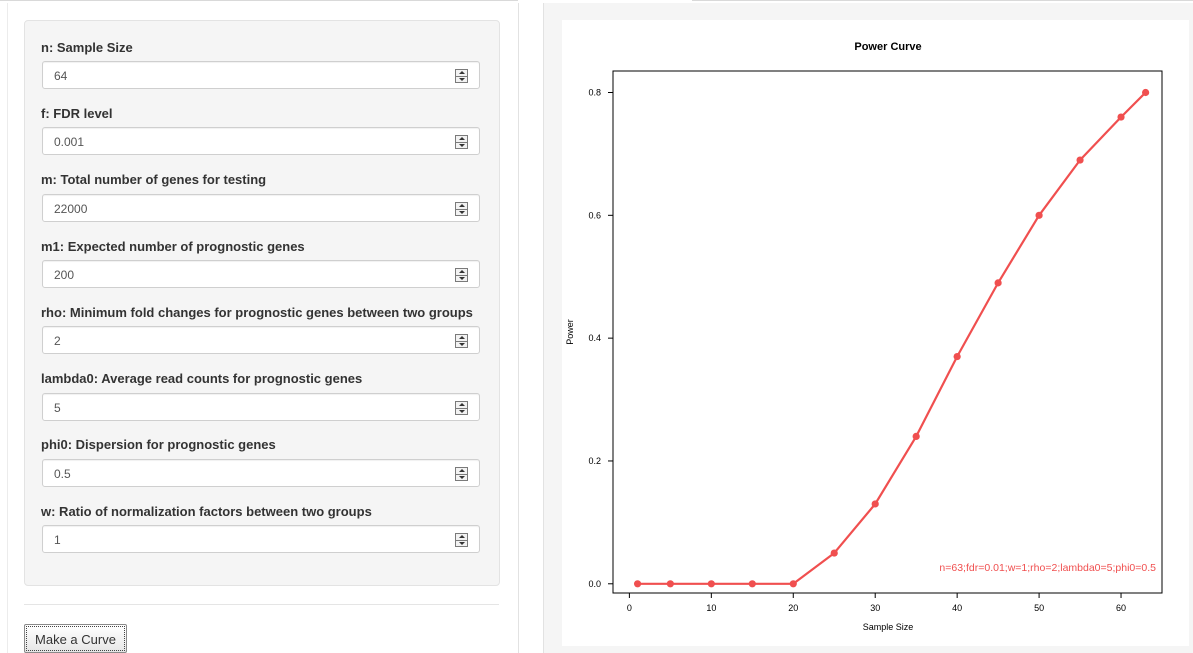  I want to click on x-tick-label: 50, so click(1039, 608).